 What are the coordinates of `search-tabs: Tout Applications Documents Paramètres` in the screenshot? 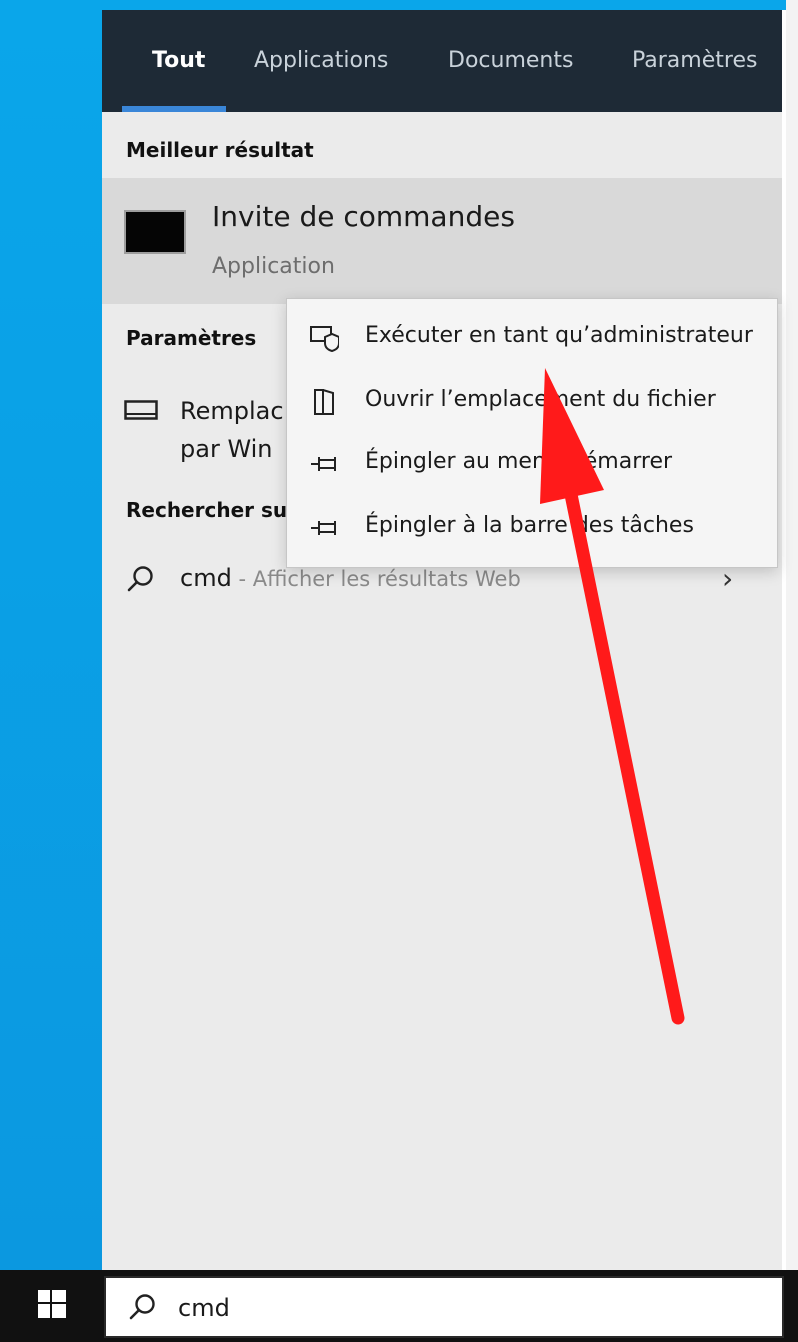 It's located at (442, 61).